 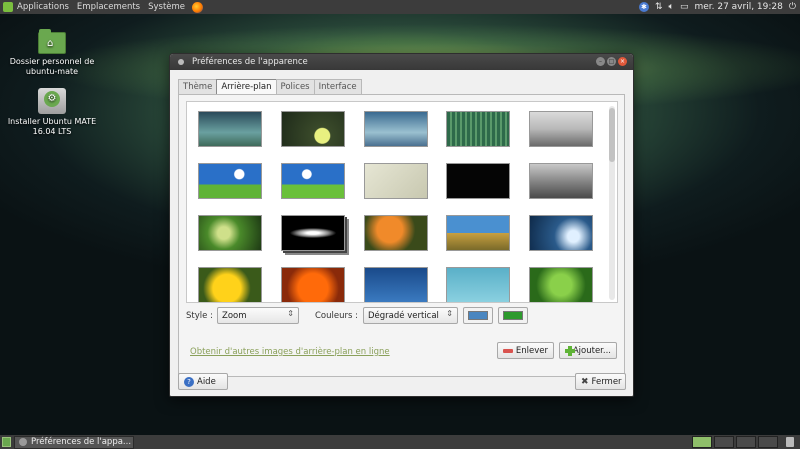 I want to click on window-title: Préférences de l'apparence, so click(x=250, y=62).